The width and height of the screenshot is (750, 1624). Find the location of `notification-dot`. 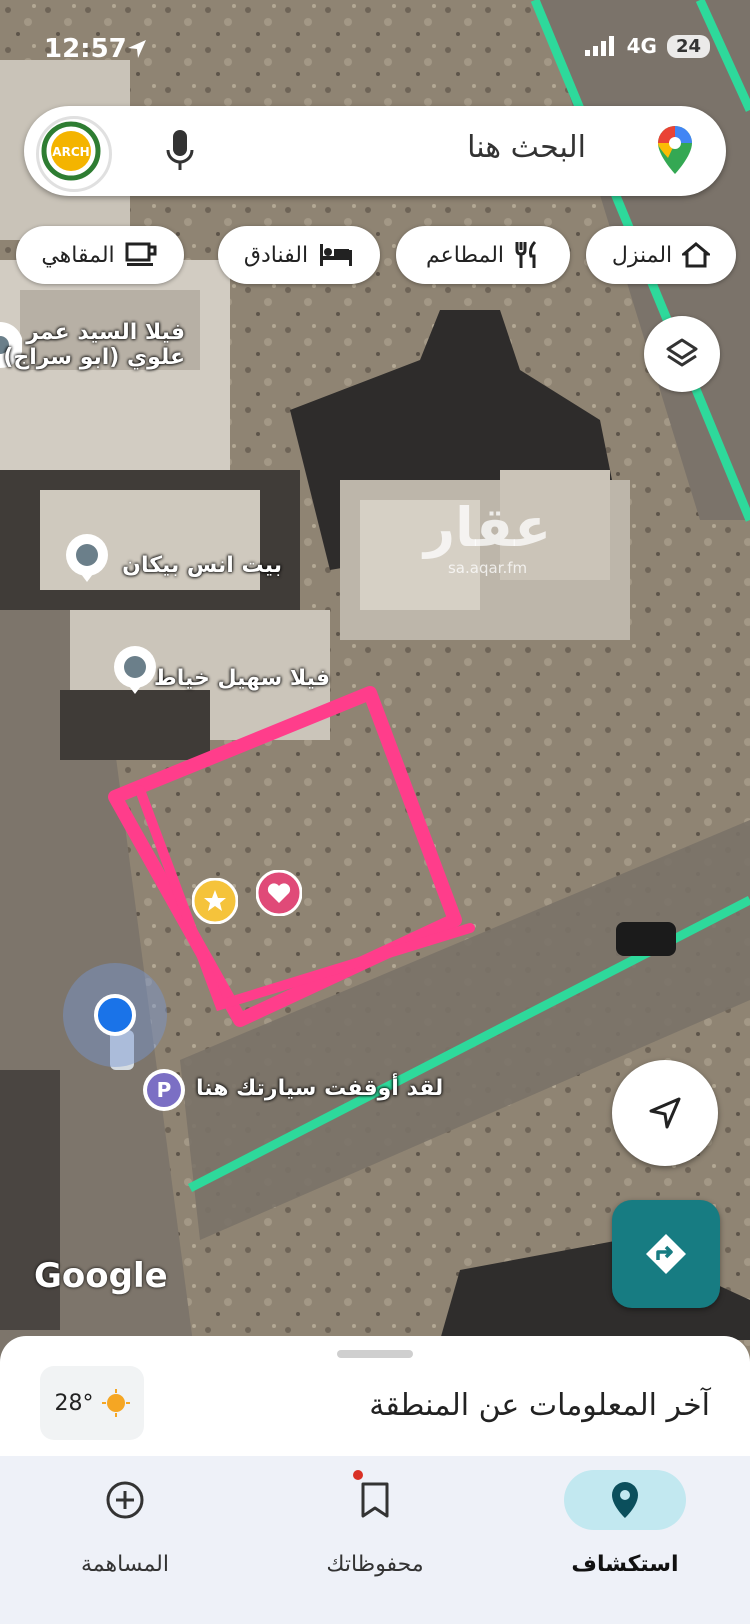

notification-dot is located at coordinates (358, 1475).